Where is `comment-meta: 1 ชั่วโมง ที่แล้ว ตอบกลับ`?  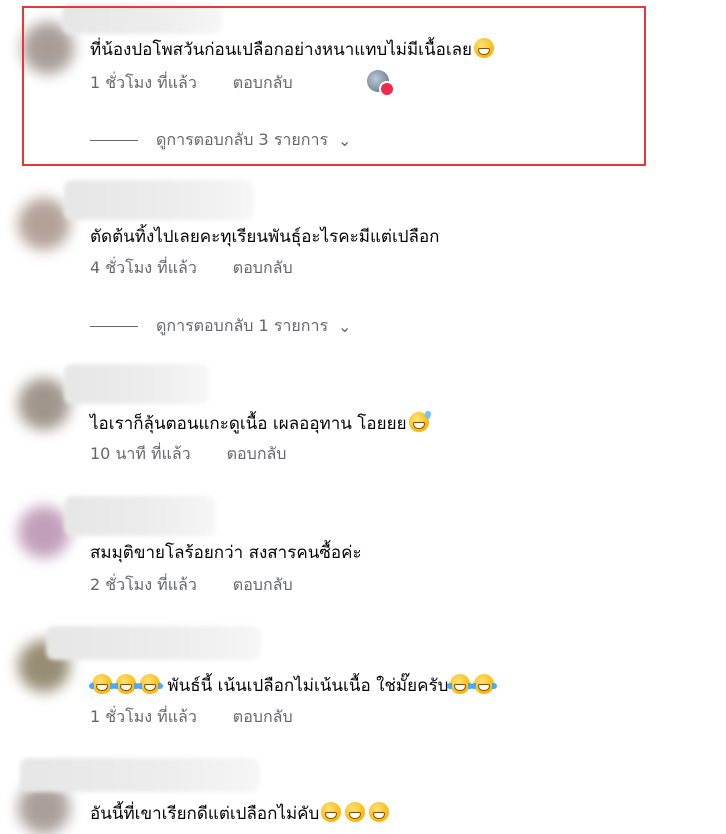
comment-meta: 1 ชั่วโมง ที่แล้ว ตอบกลับ is located at coordinates (191, 717).